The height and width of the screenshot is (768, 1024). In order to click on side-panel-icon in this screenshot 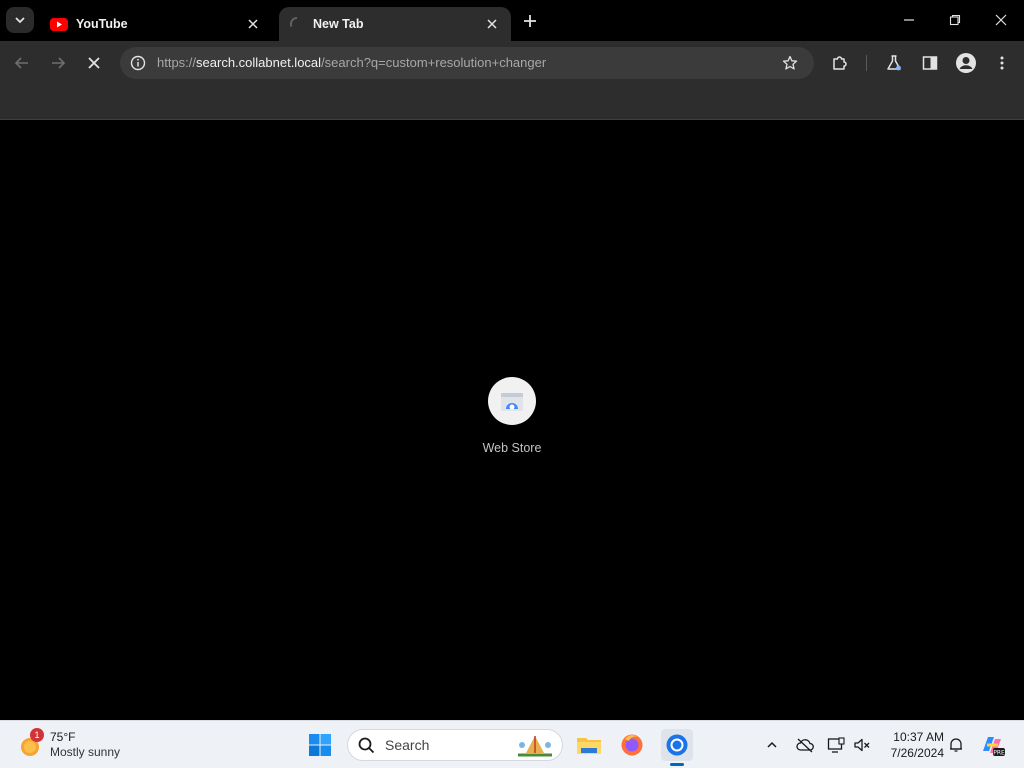, I will do `click(930, 63)`.